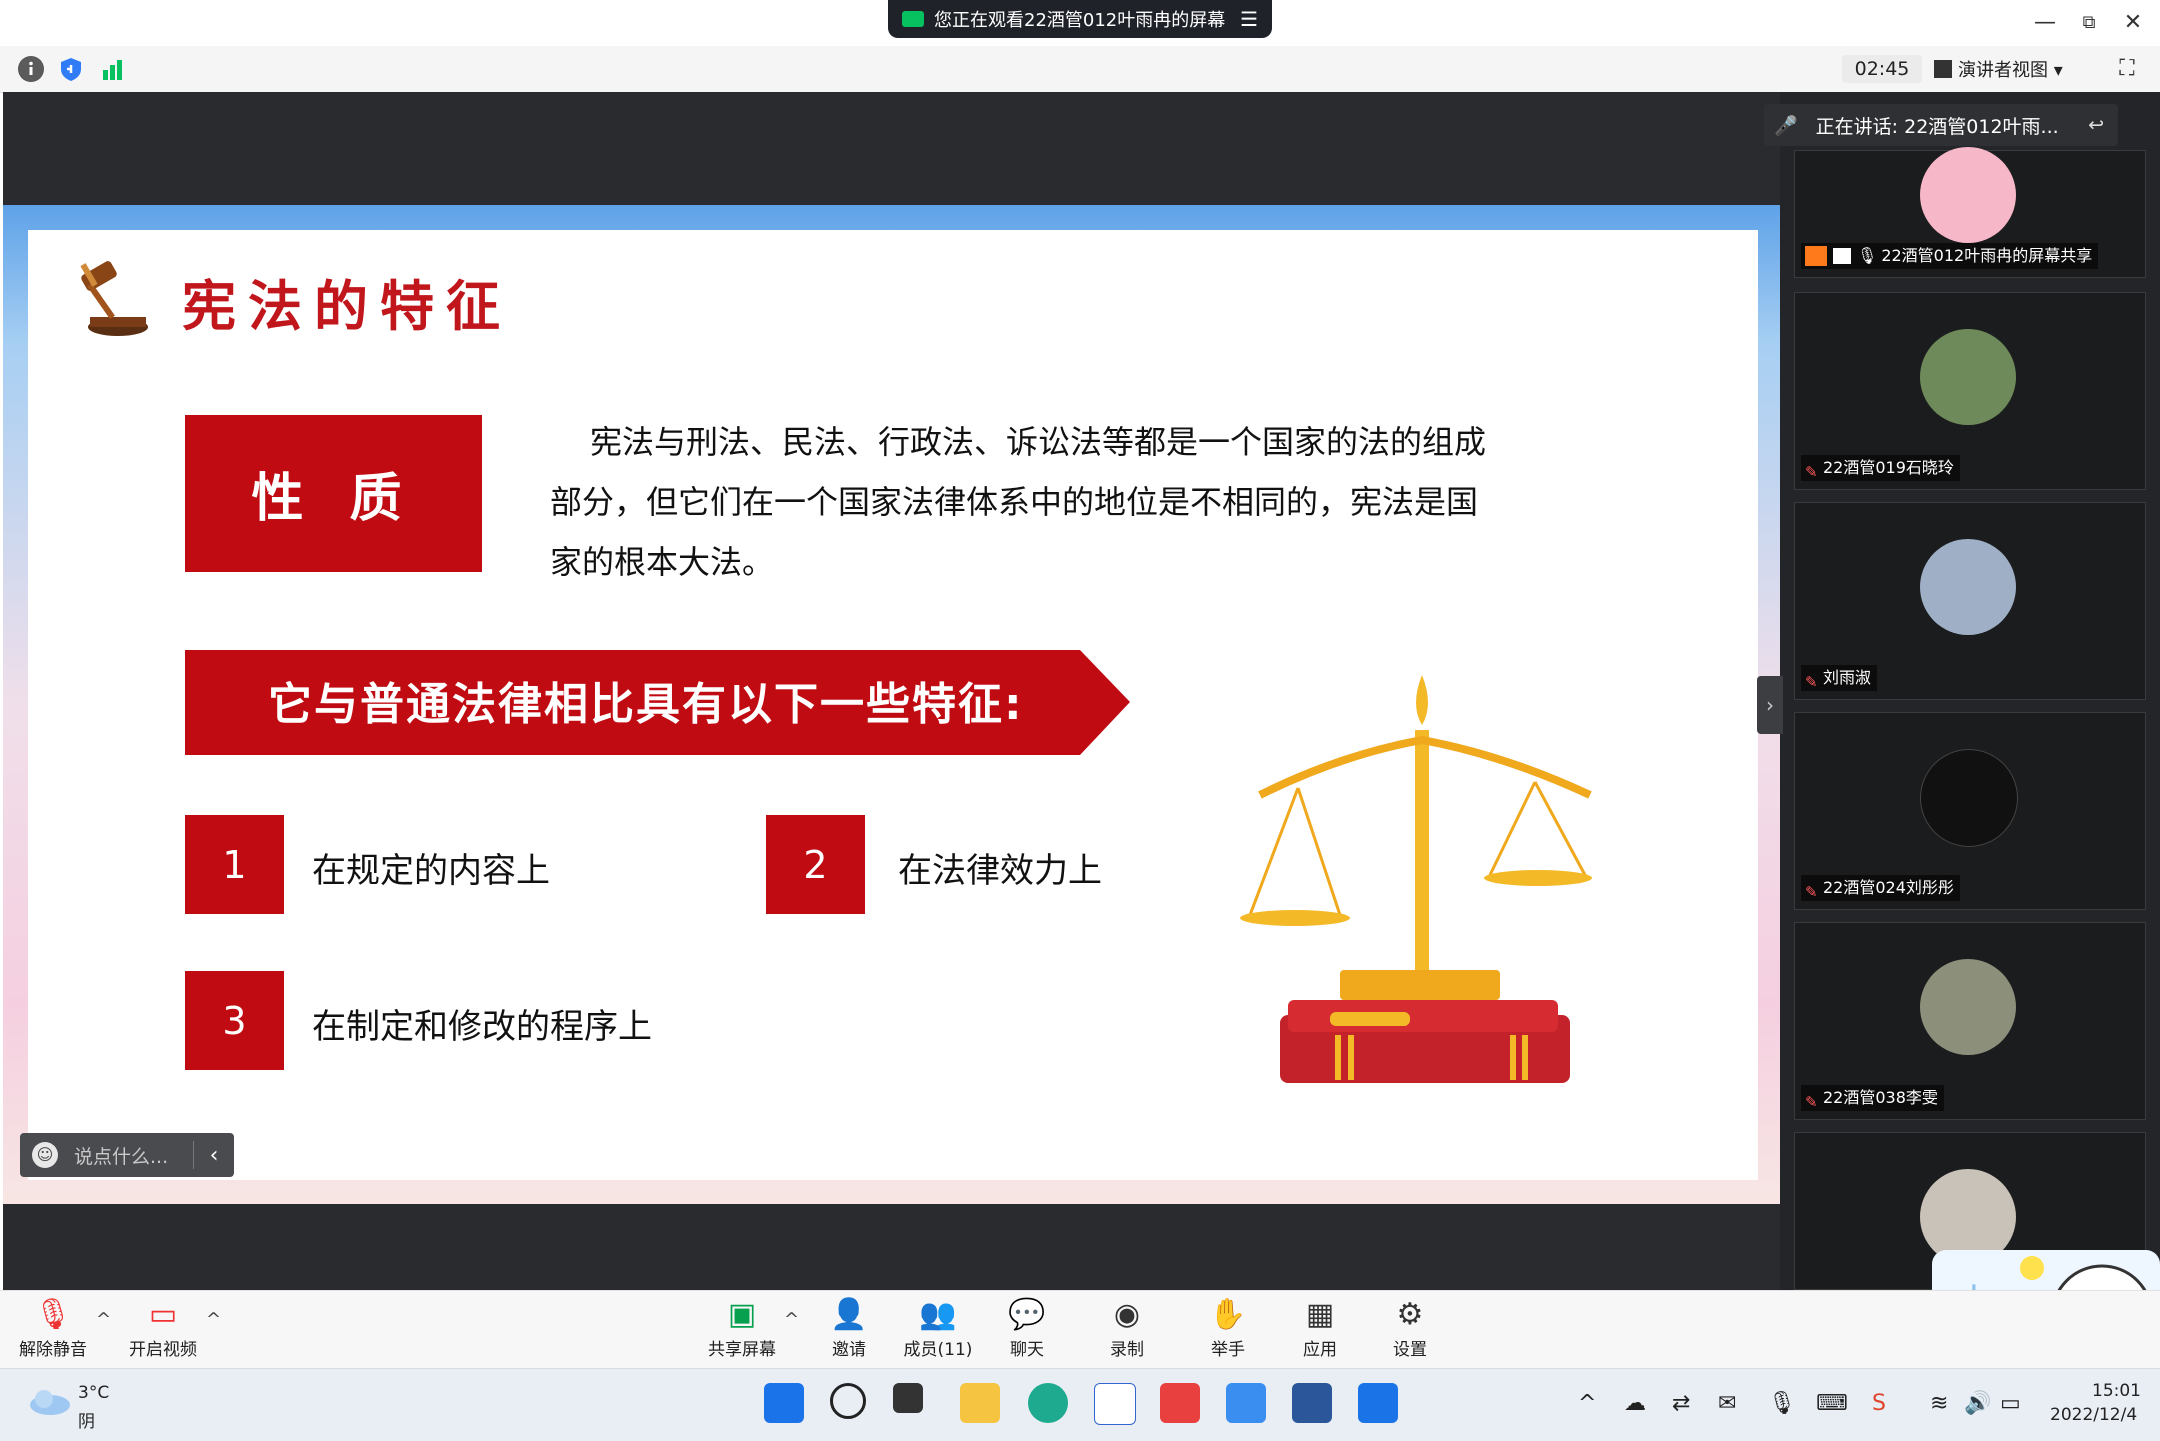 This screenshot has width=2160, height=1441. Describe the element at coordinates (1378, 1403) in the screenshot. I see `tencent-meeting-icon` at that location.